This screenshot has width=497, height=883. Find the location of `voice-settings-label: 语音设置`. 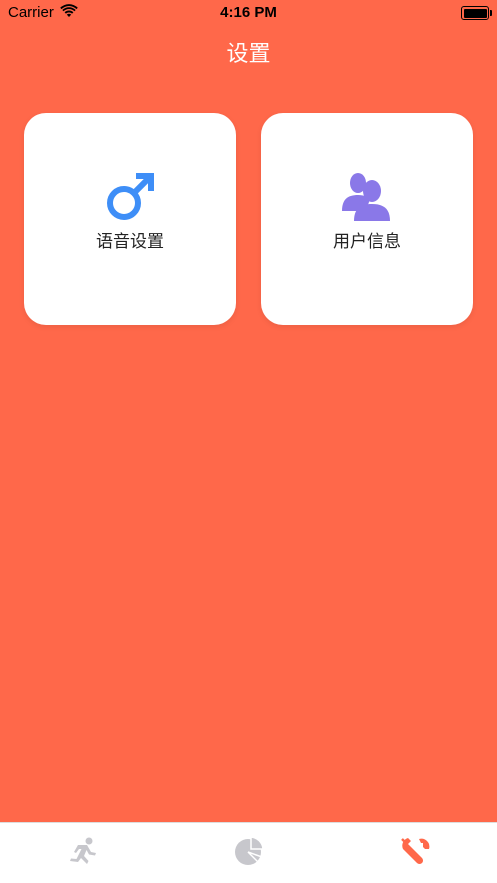

voice-settings-label: 语音设置 is located at coordinates (130, 242).